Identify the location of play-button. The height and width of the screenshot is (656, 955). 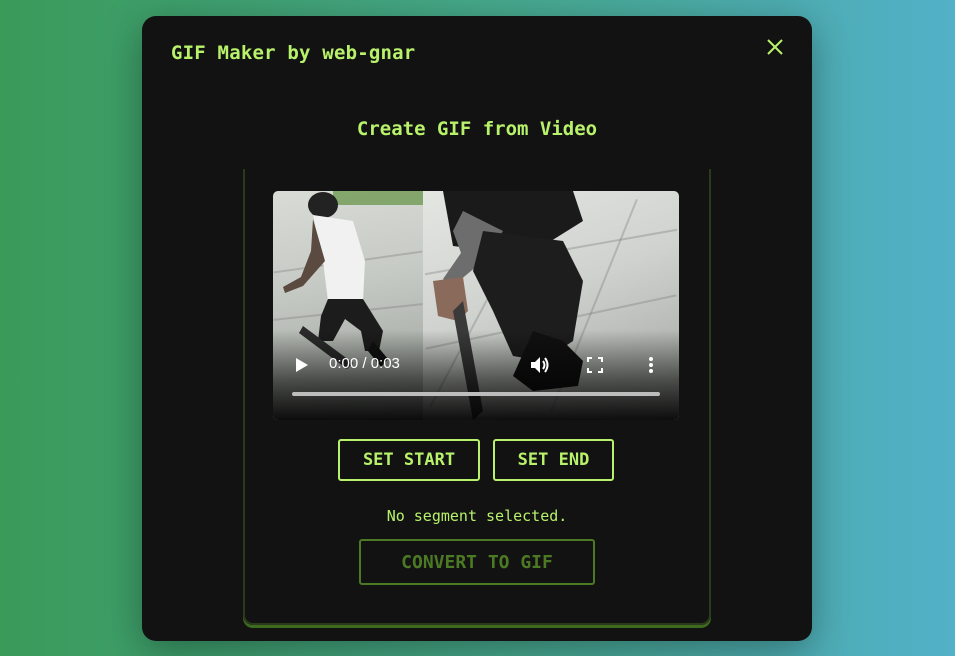
(302, 367).